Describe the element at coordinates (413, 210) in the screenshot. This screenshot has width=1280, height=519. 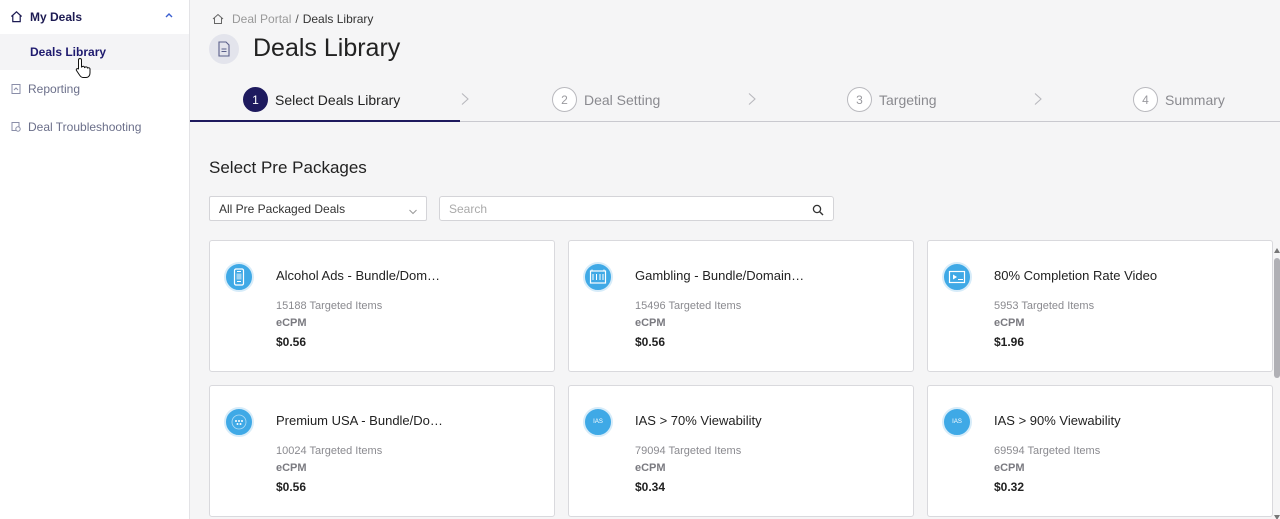
I see `chevron-down-icon` at that location.